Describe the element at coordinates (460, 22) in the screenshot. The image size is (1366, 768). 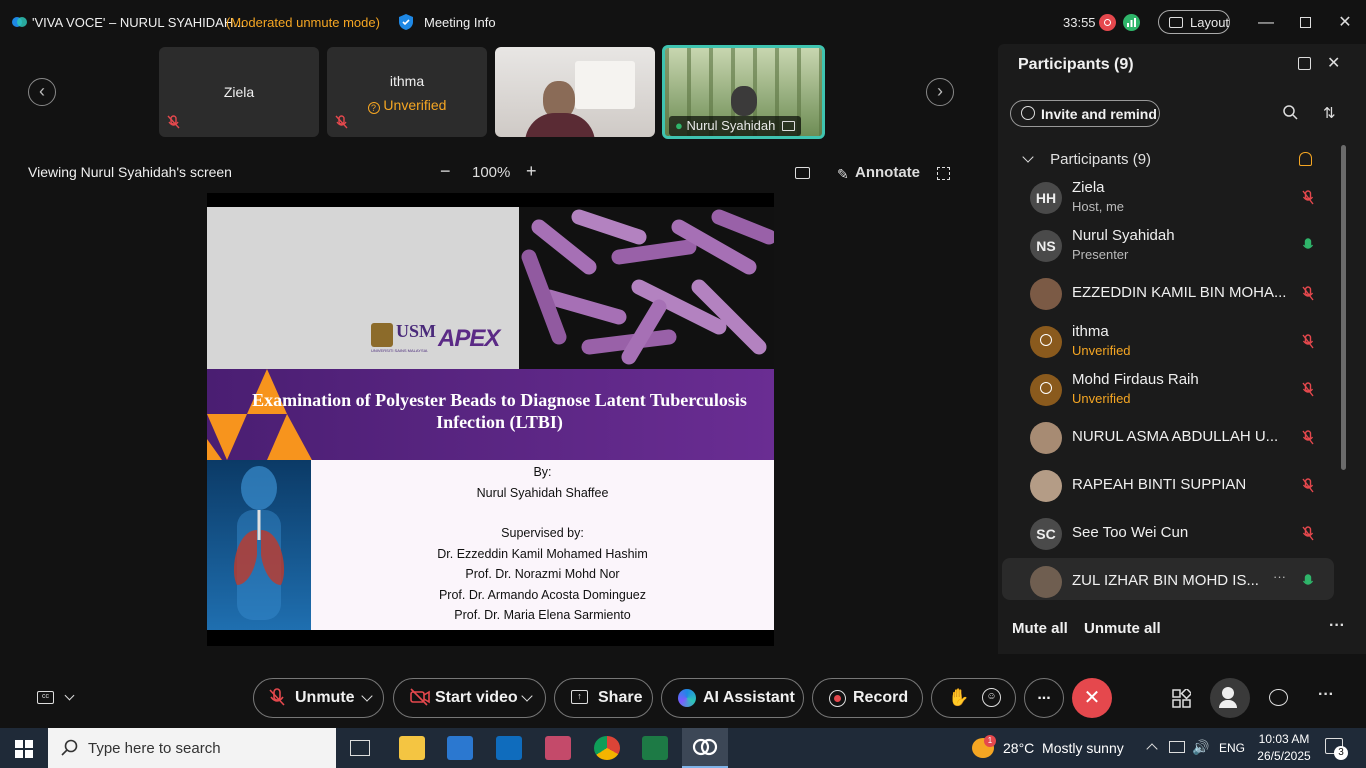
I see `meeting-info-link: Meeting Info` at that location.